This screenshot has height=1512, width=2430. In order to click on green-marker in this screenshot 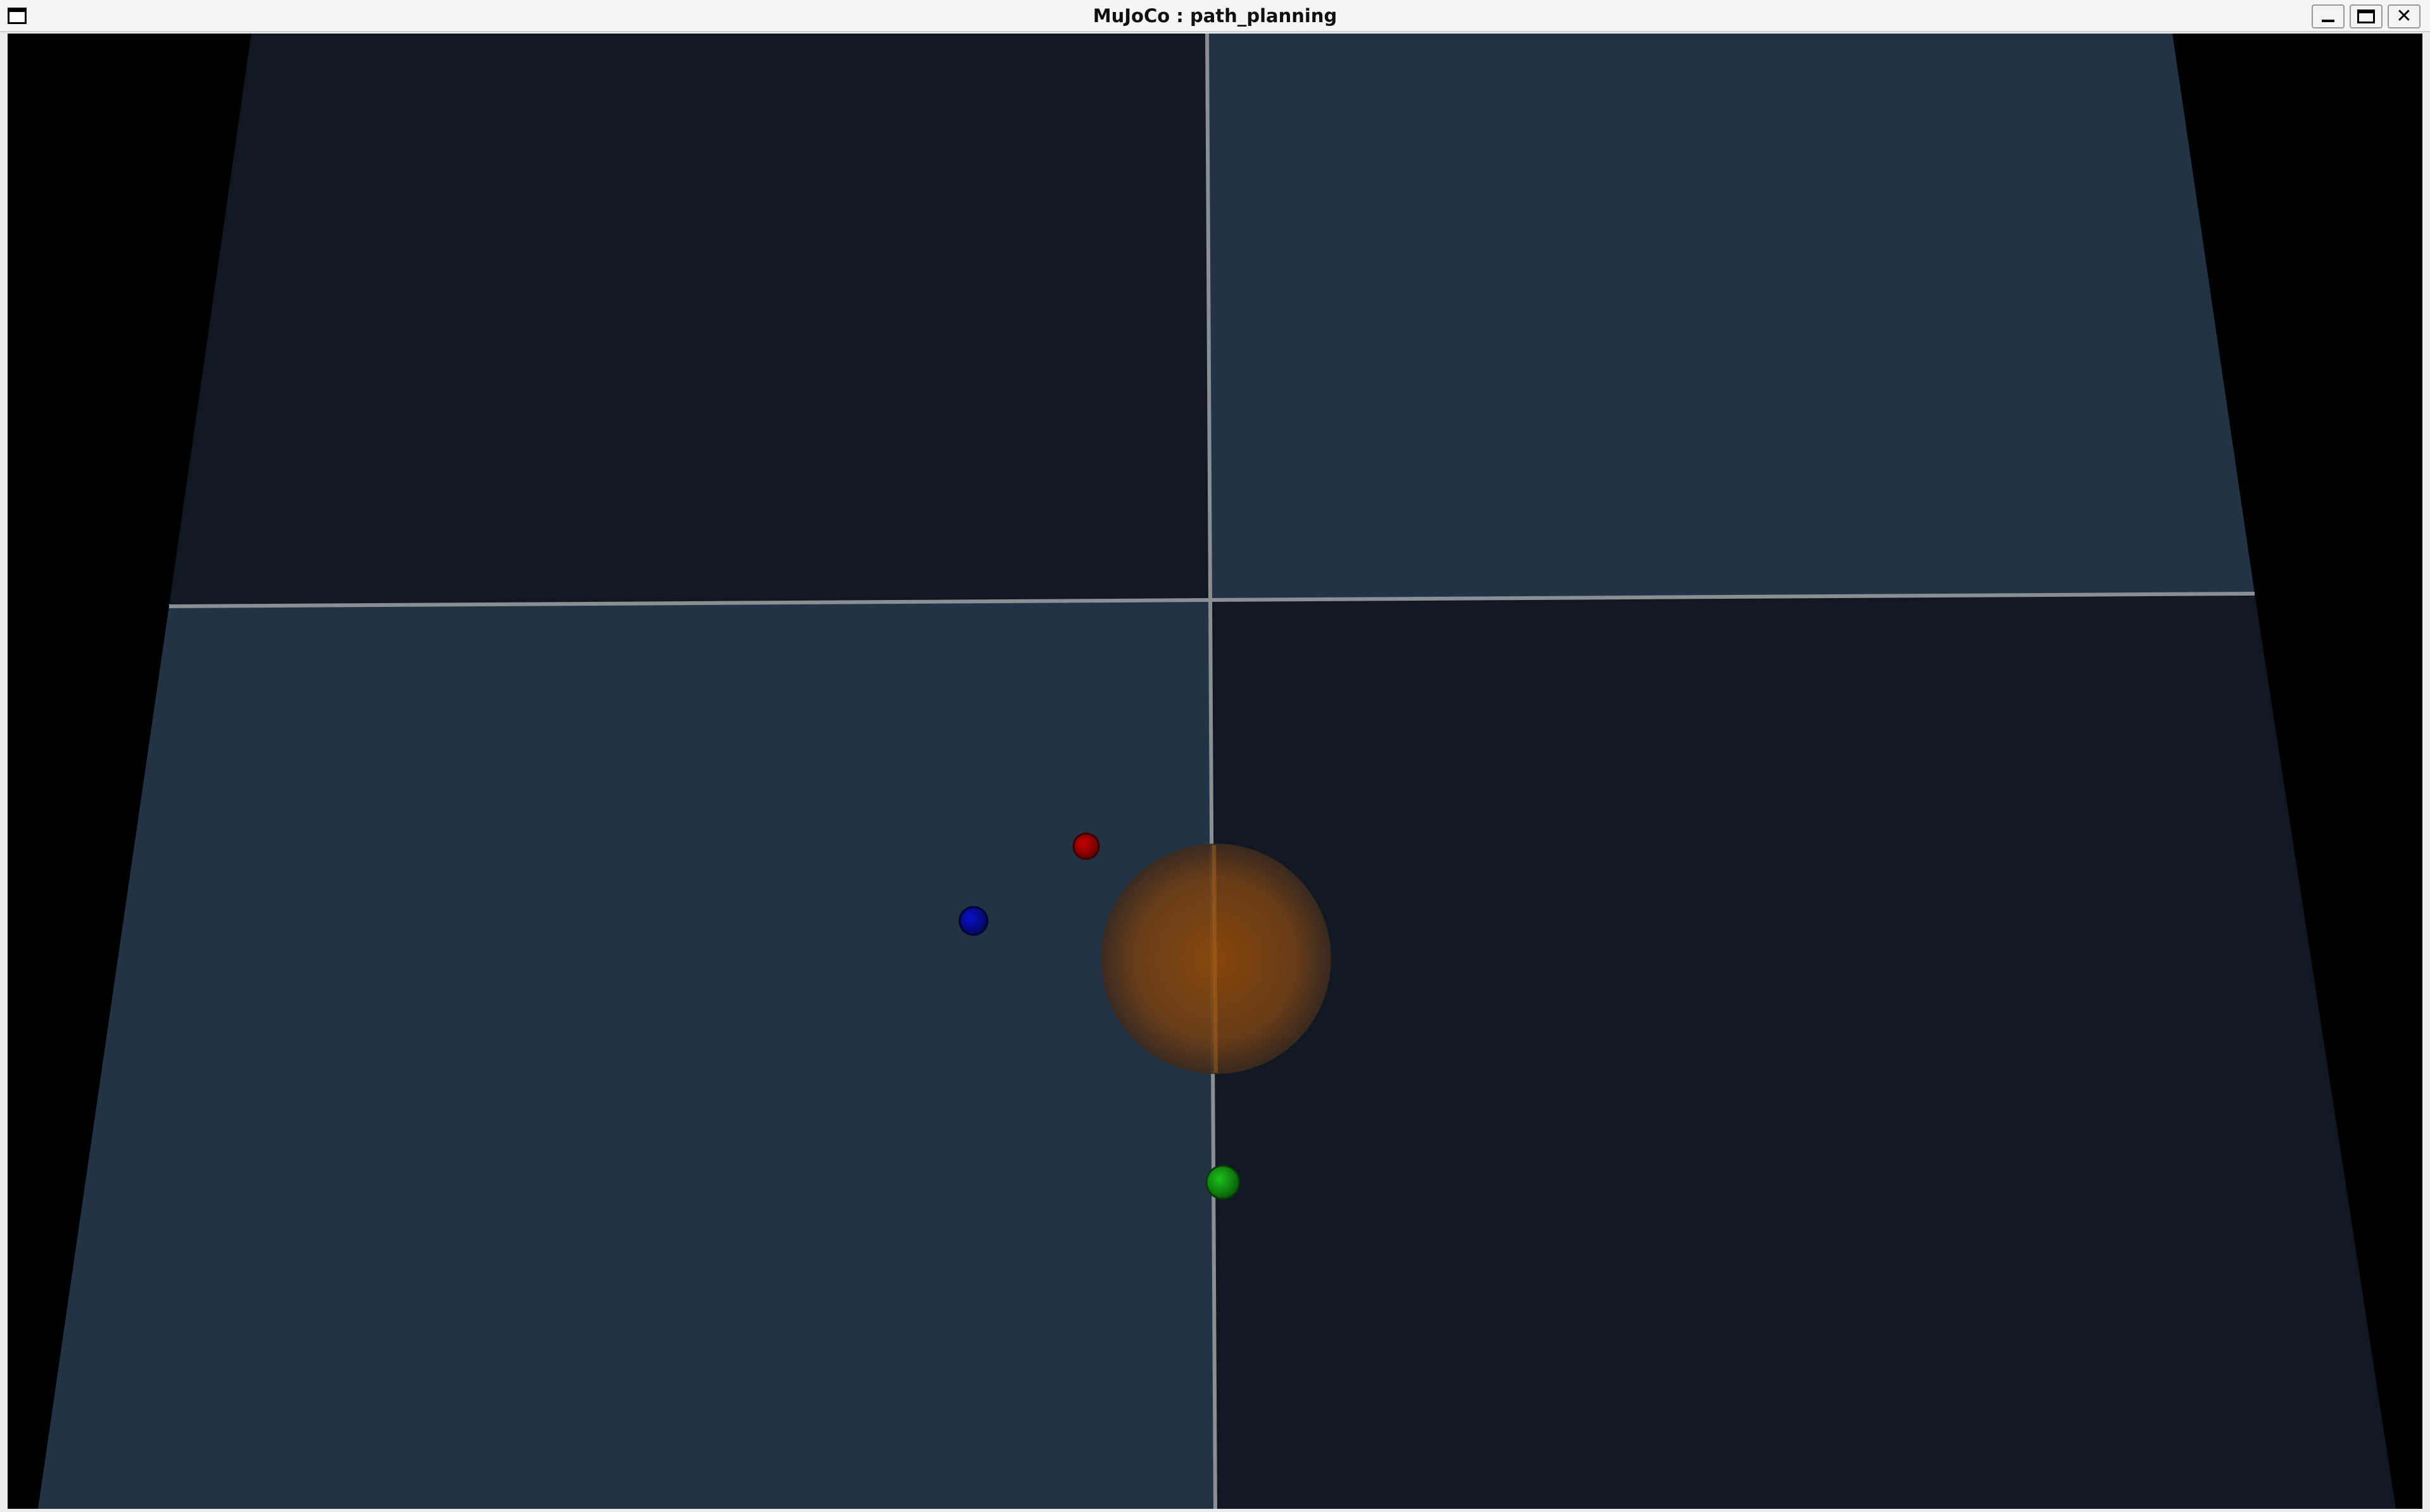, I will do `click(1223, 1182)`.